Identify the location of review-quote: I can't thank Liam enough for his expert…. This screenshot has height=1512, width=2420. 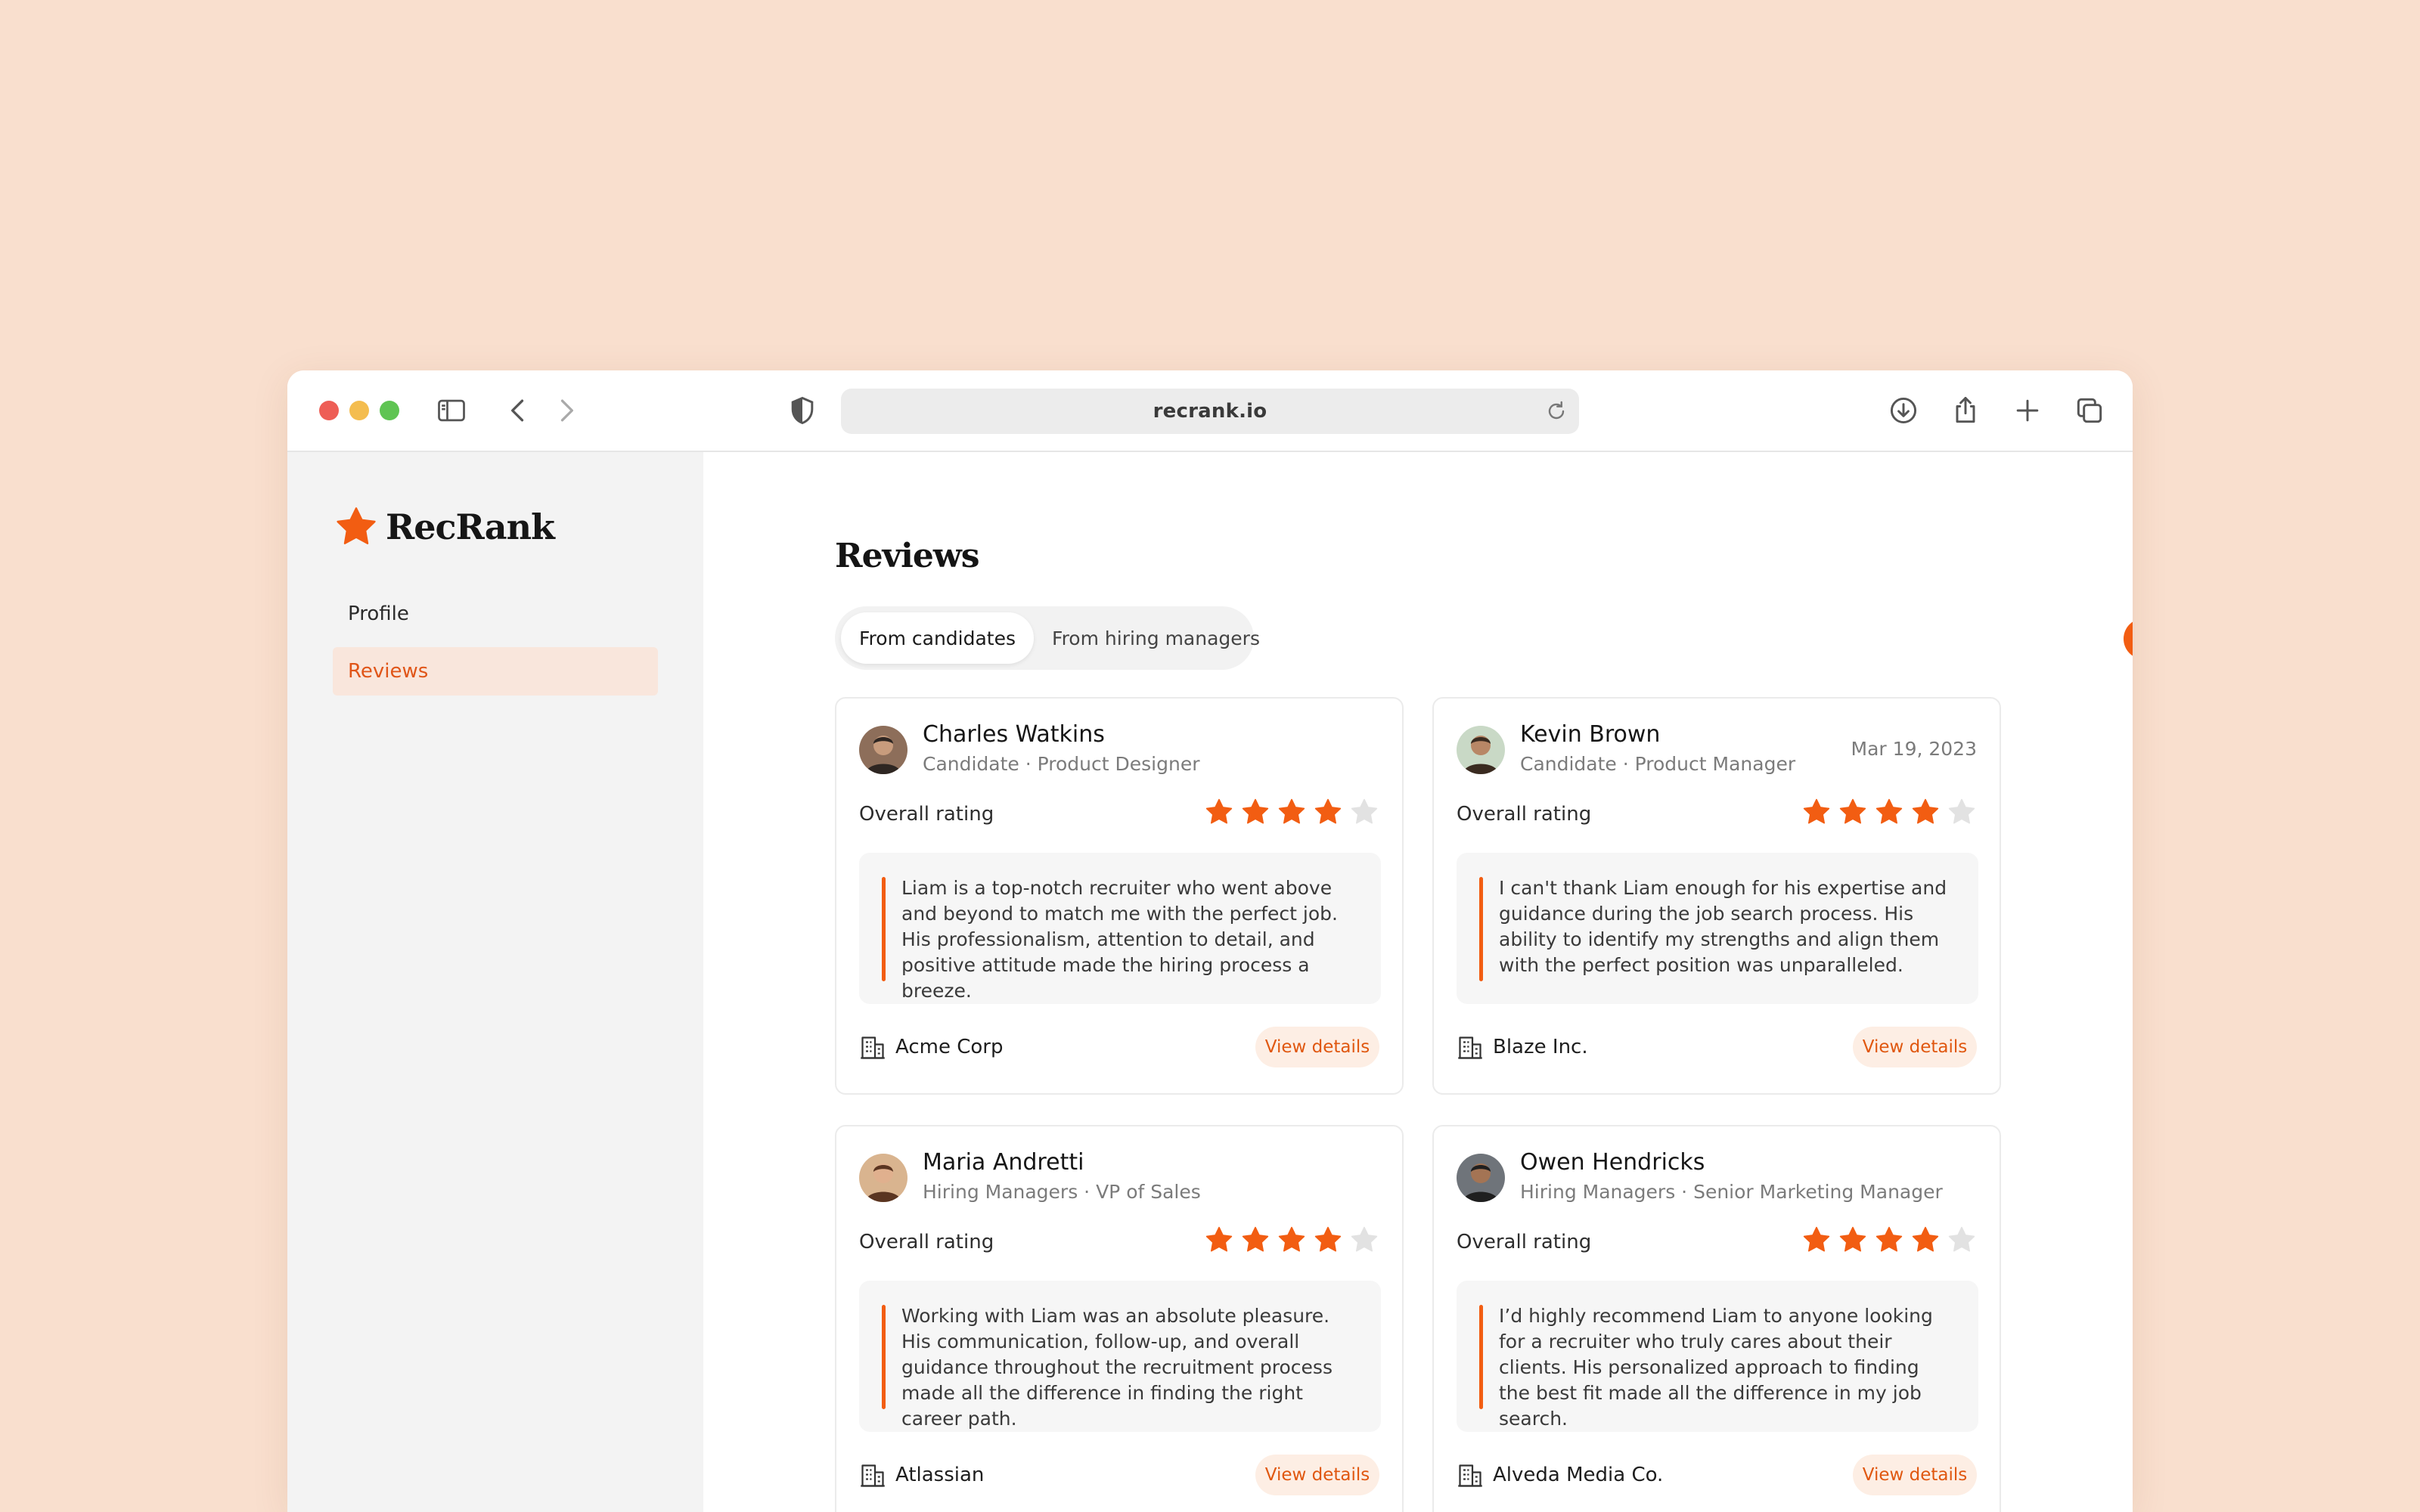
(1717, 928).